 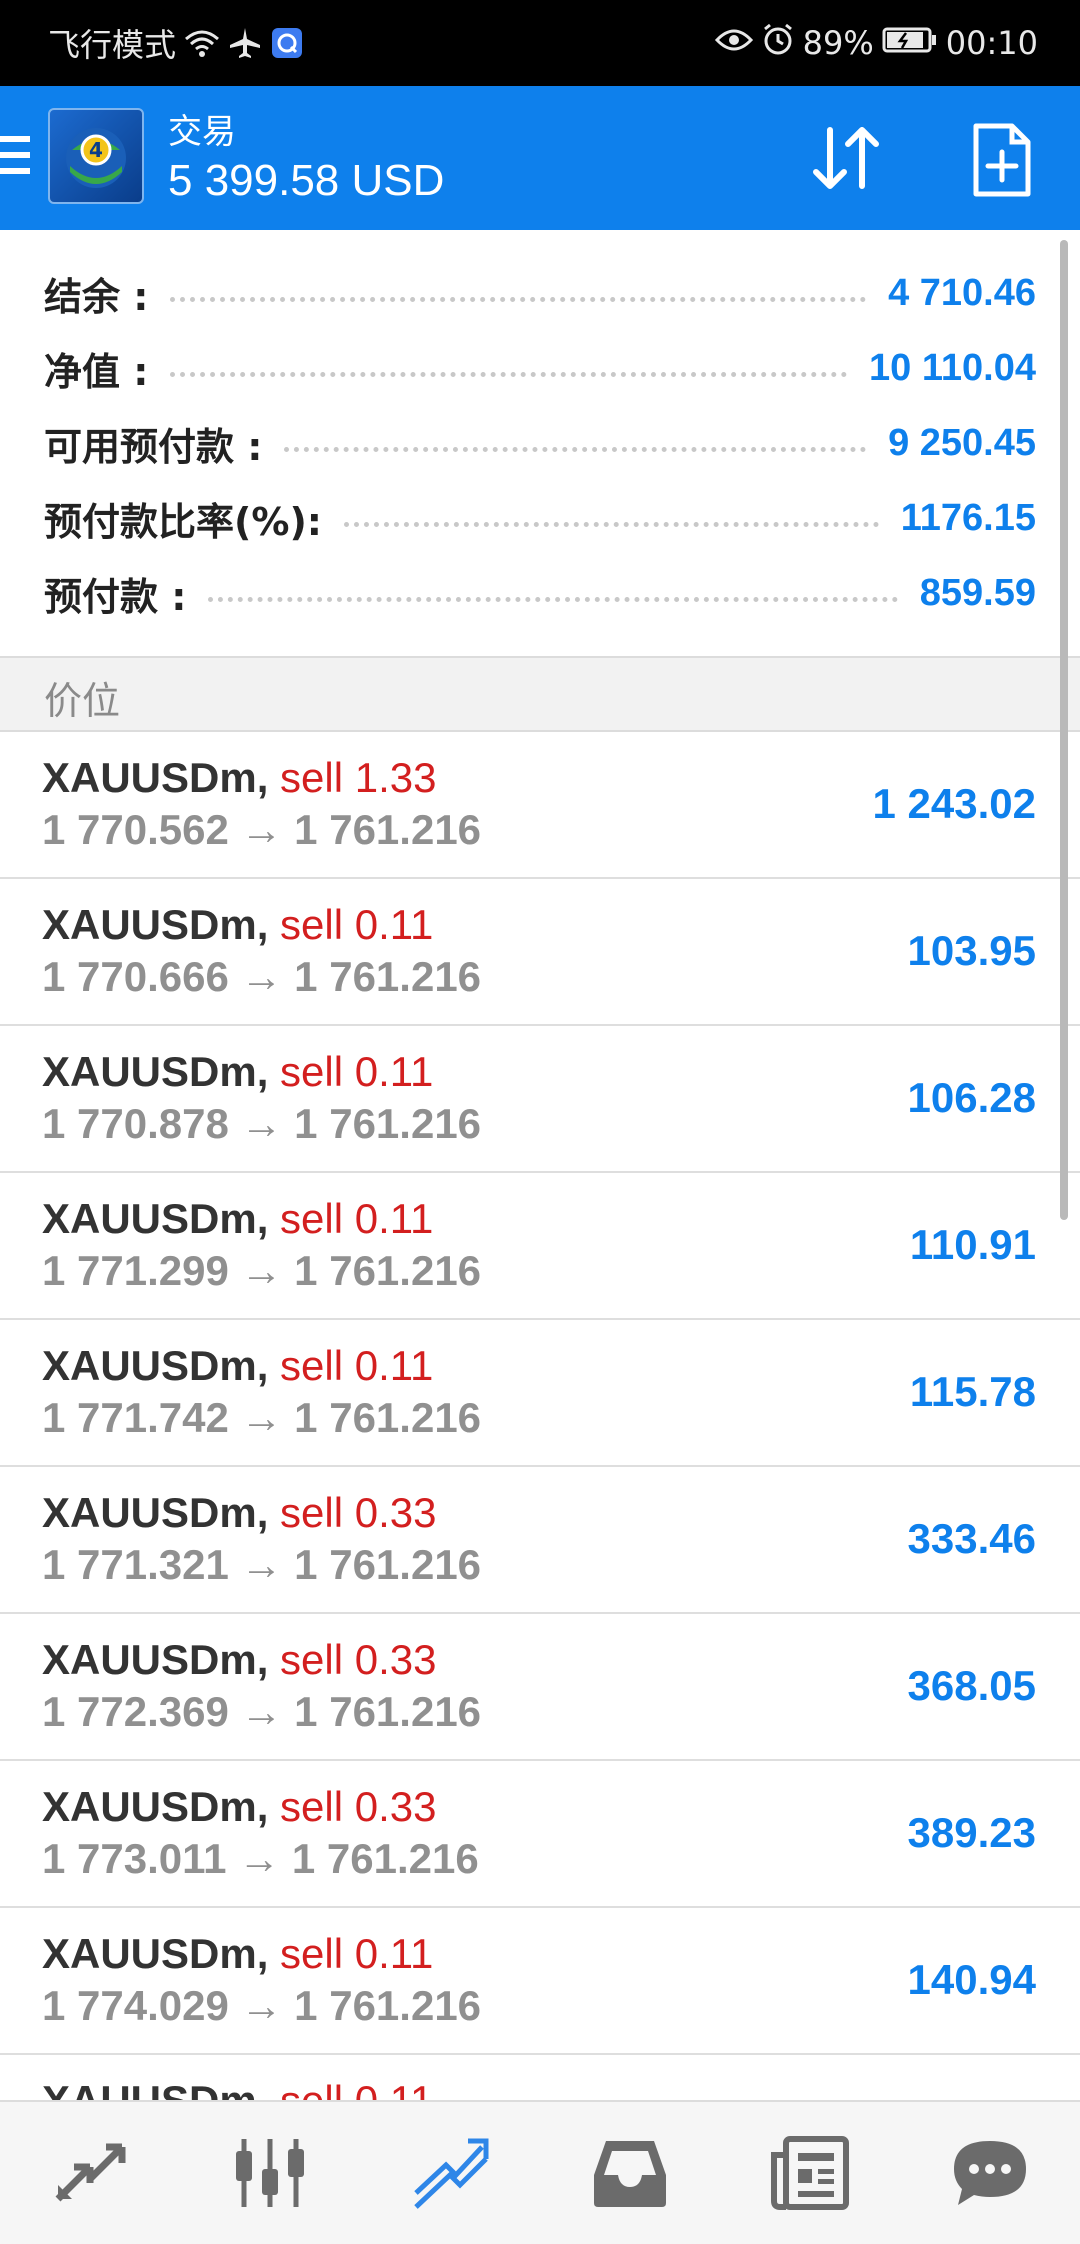 I want to click on new-order-icon, so click(x=1002, y=160).